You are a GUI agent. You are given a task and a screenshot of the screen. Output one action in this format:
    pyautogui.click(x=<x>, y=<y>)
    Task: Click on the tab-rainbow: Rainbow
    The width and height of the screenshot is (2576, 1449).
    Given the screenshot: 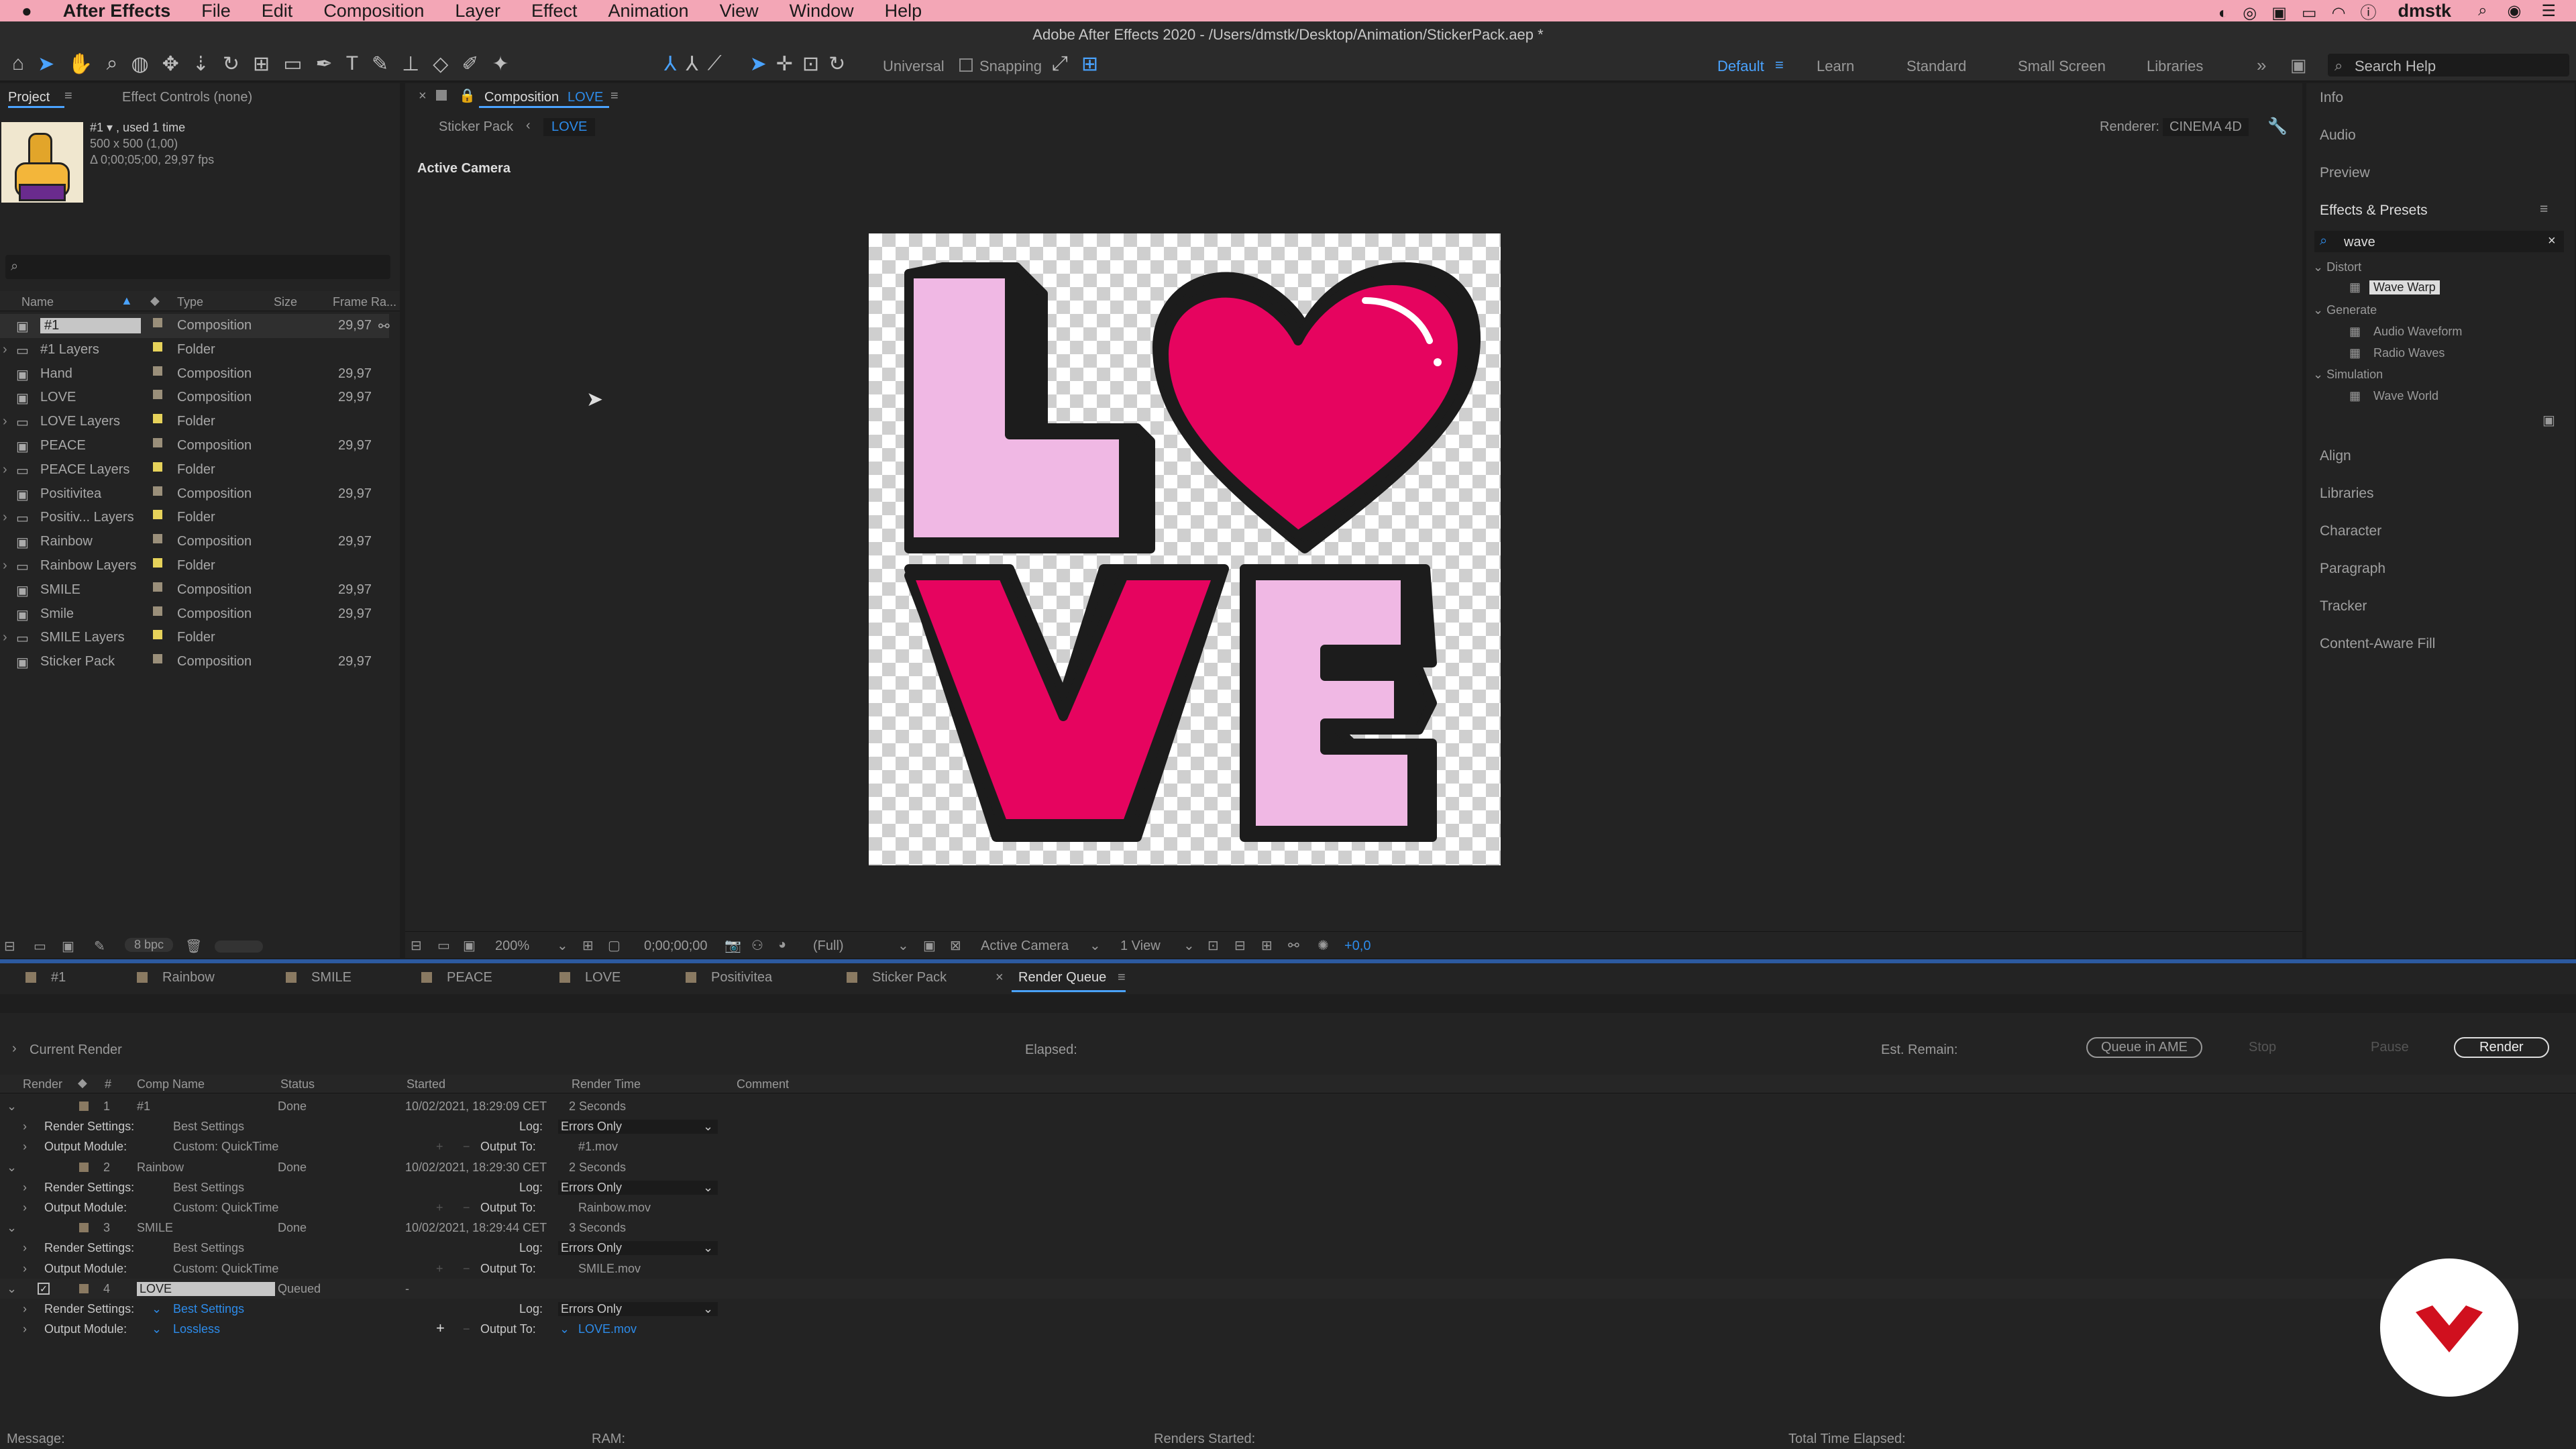 What is the action you would take?
    pyautogui.click(x=188, y=977)
    